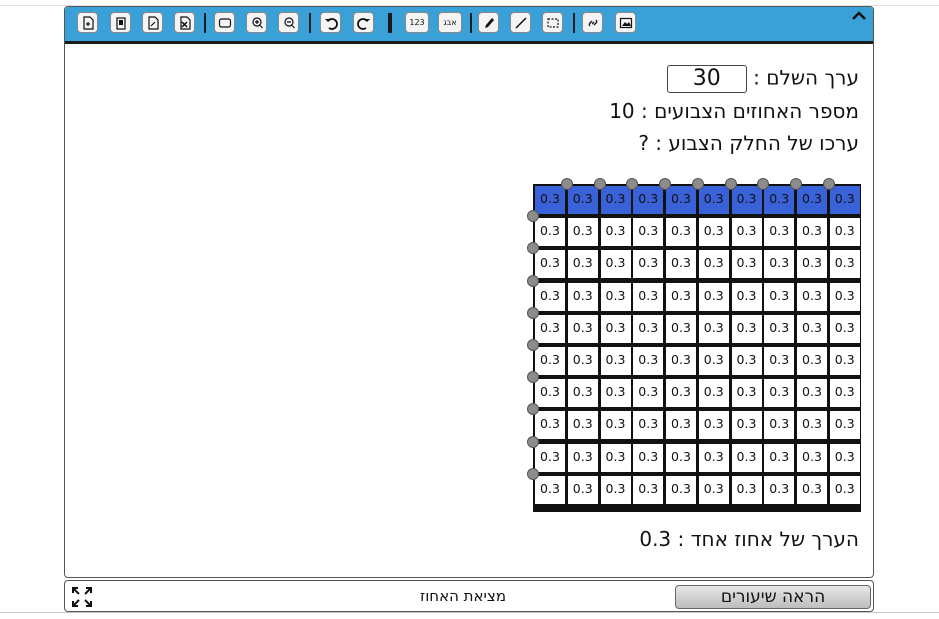 This screenshot has width=939, height=619. What do you see at coordinates (82, 597) in the screenshot?
I see `fullscreen-expand-icon` at bounding box center [82, 597].